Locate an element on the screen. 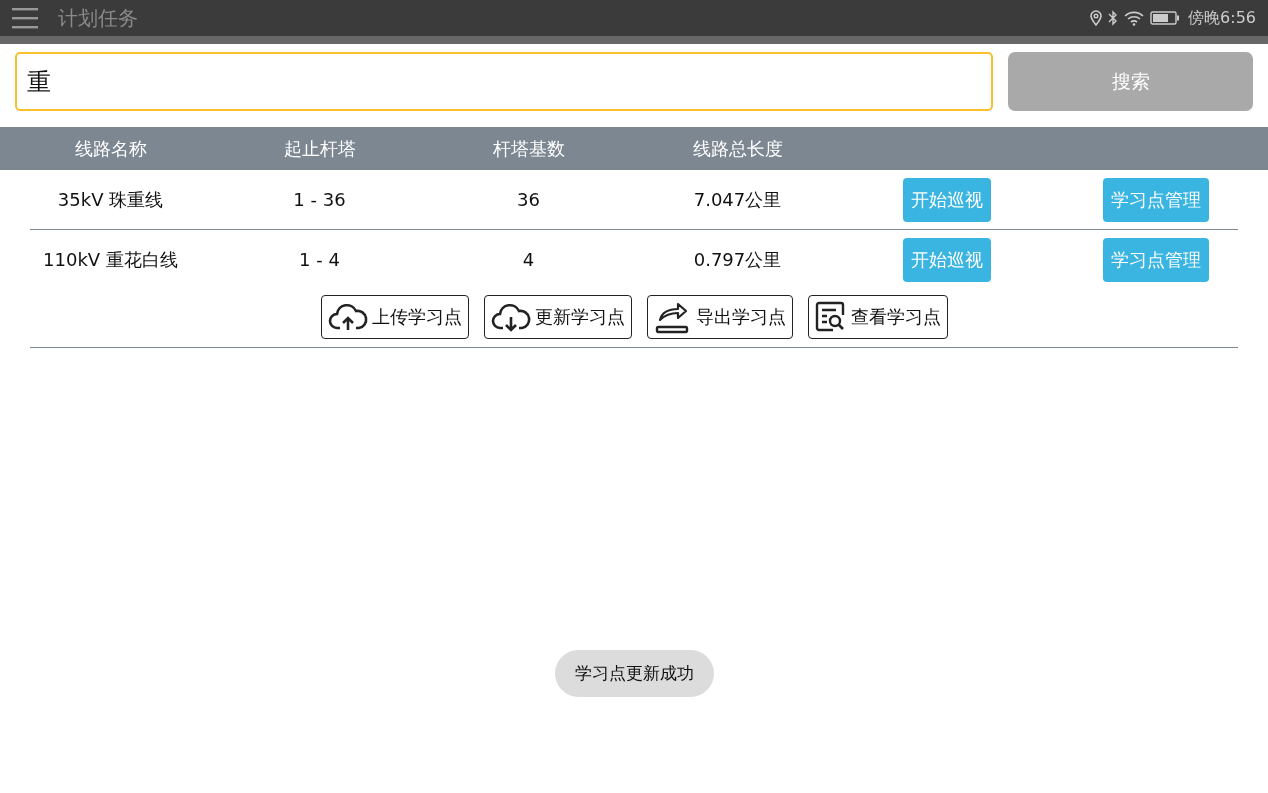  battery-icon is located at coordinates (1165, 18).